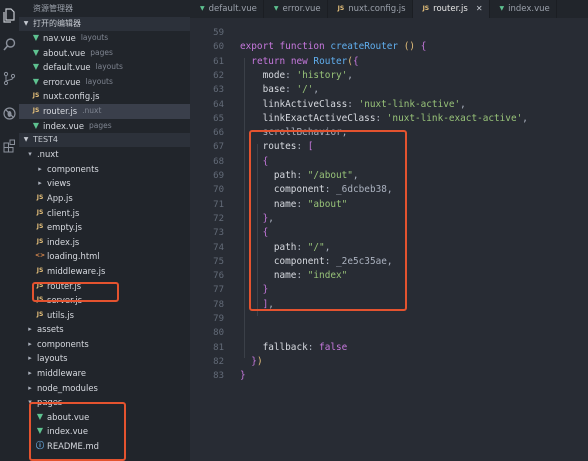  I want to click on code-line: base: '/',, so click(291, 90).